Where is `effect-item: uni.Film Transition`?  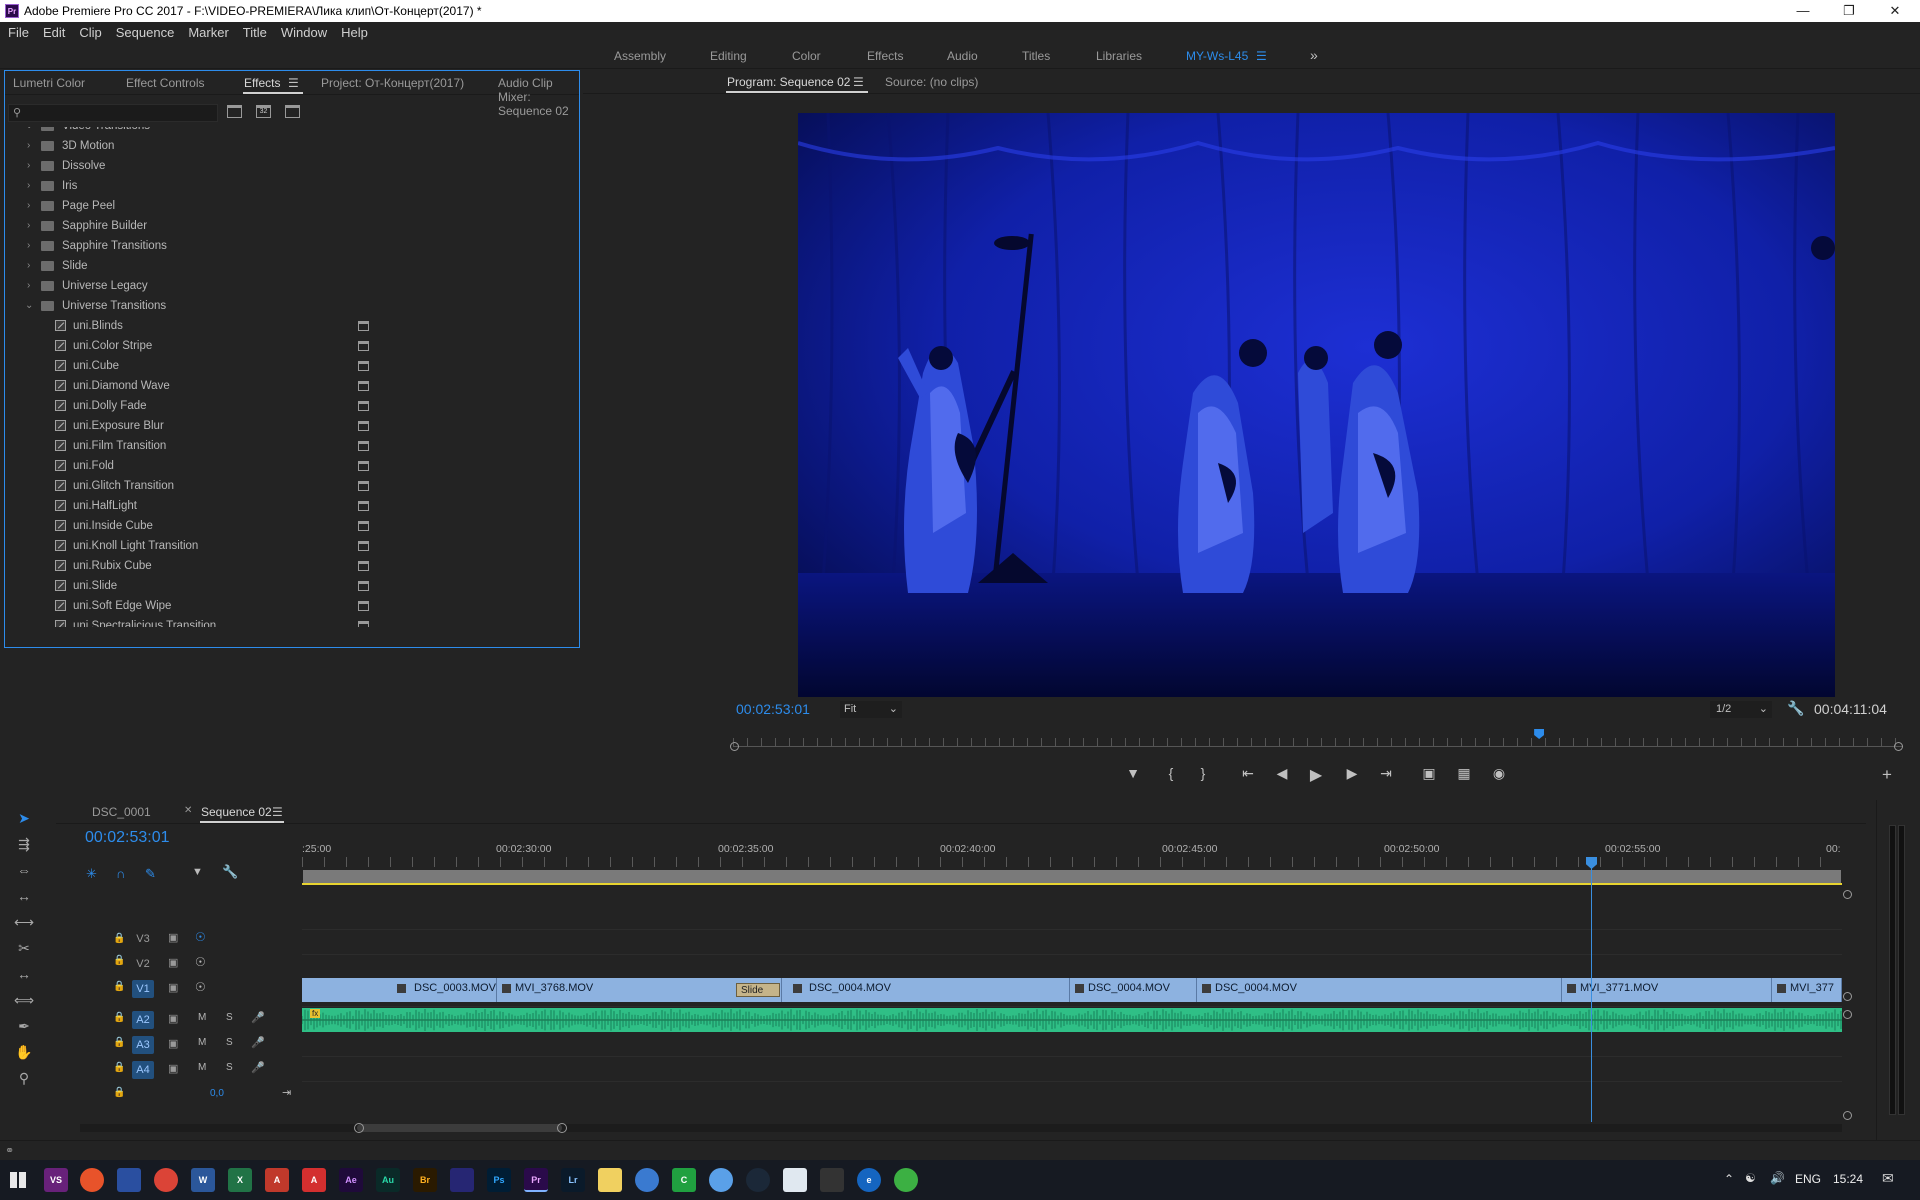 effect-item: uni.Film Transition is located at coordinates (288, 447).